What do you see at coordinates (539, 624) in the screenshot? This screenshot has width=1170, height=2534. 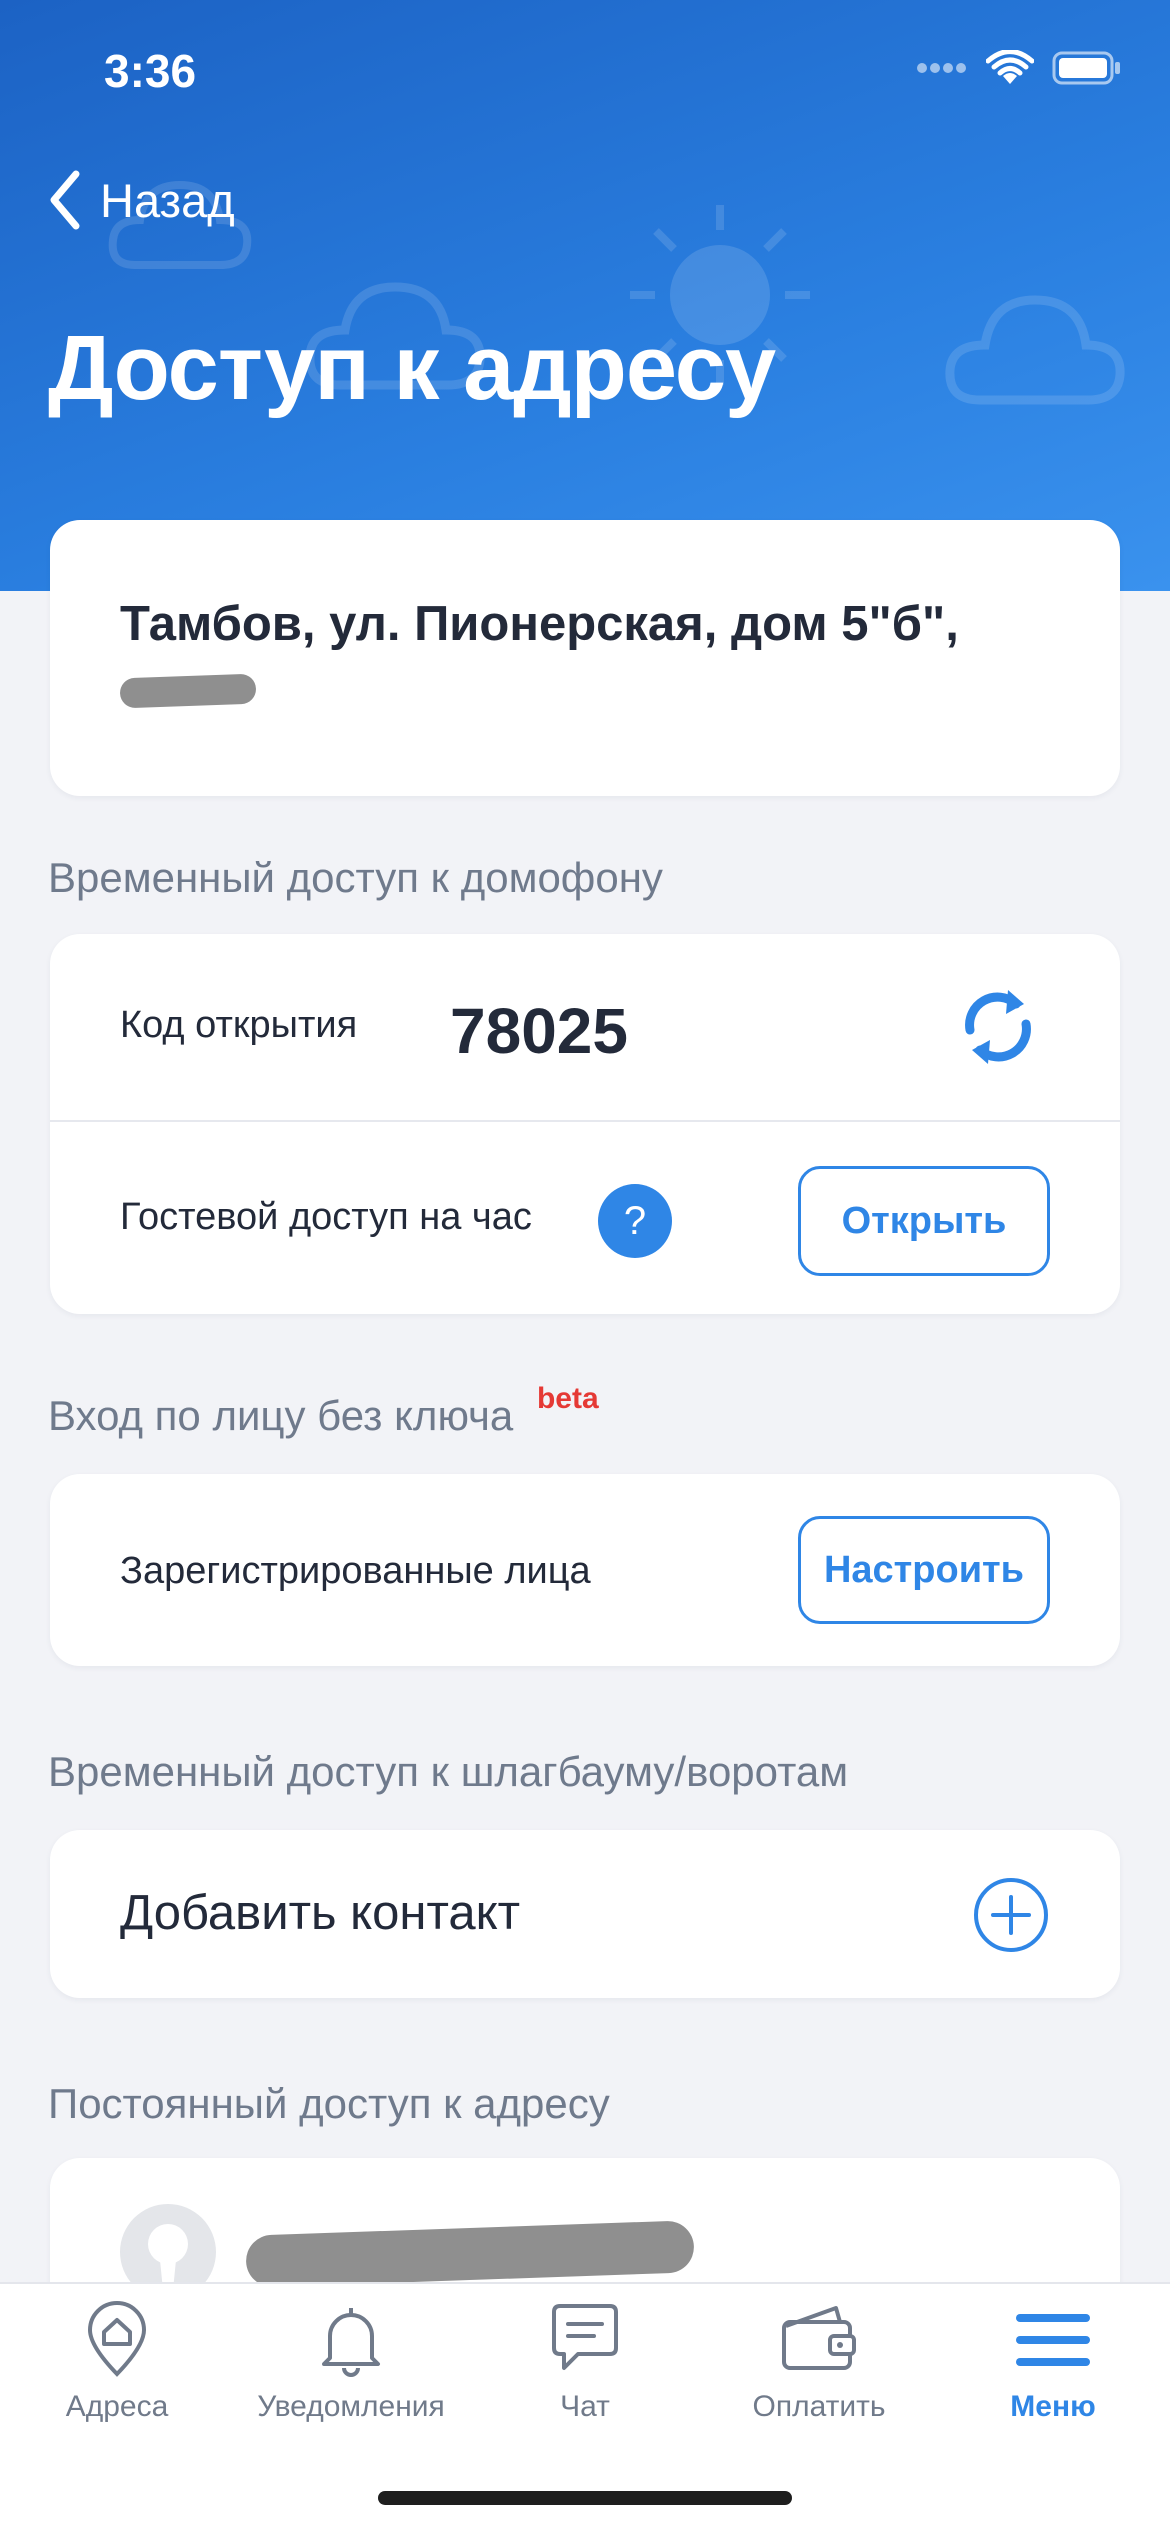 I see `address-text: Тамбов, ул. Пионерская, дом 5"б",` at bounding box center [539, 624].